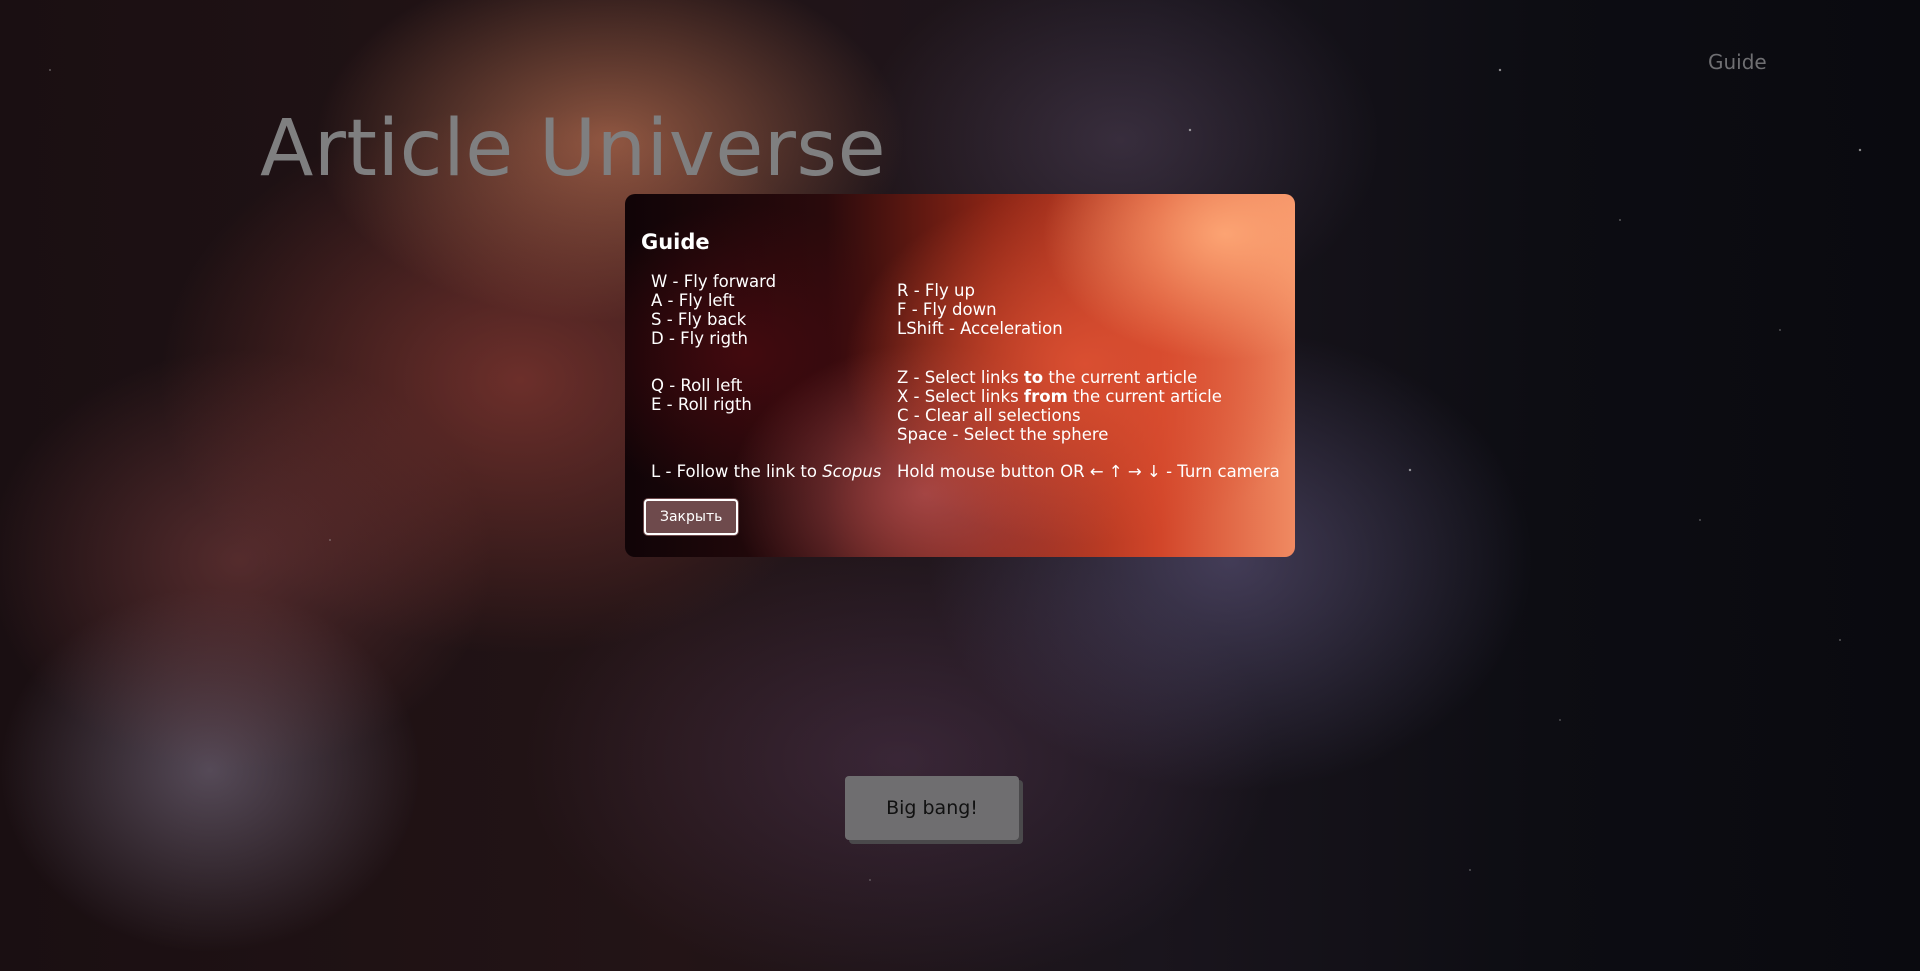 This screenshot has width=1920, height=971. Describe the element at coordinates (573, 149) in the screenshot. I see `page-title: Article Universe` at that location.